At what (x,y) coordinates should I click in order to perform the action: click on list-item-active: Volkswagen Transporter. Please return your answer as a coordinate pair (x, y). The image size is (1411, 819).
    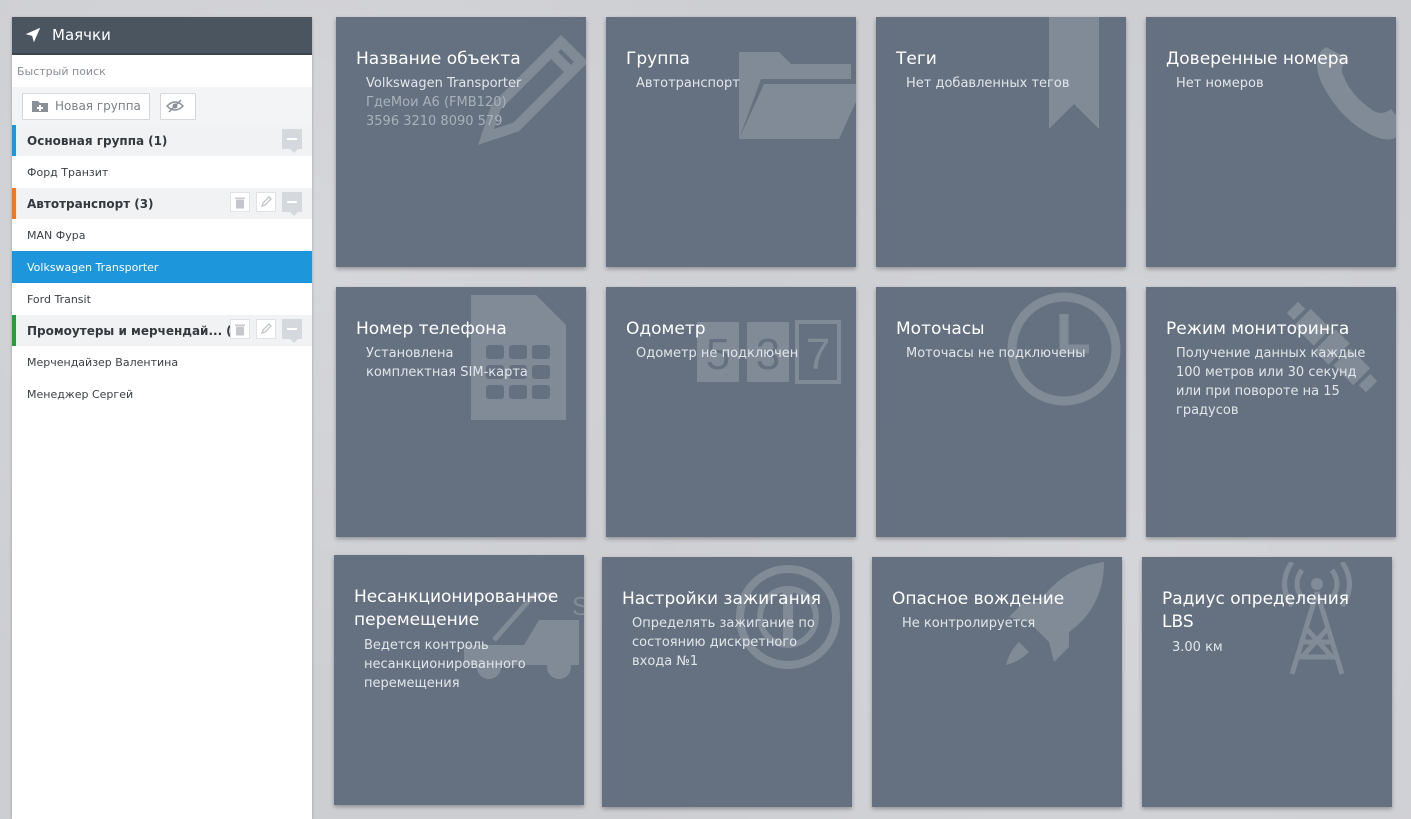
    Looking at the image, I should click on (162, 267).